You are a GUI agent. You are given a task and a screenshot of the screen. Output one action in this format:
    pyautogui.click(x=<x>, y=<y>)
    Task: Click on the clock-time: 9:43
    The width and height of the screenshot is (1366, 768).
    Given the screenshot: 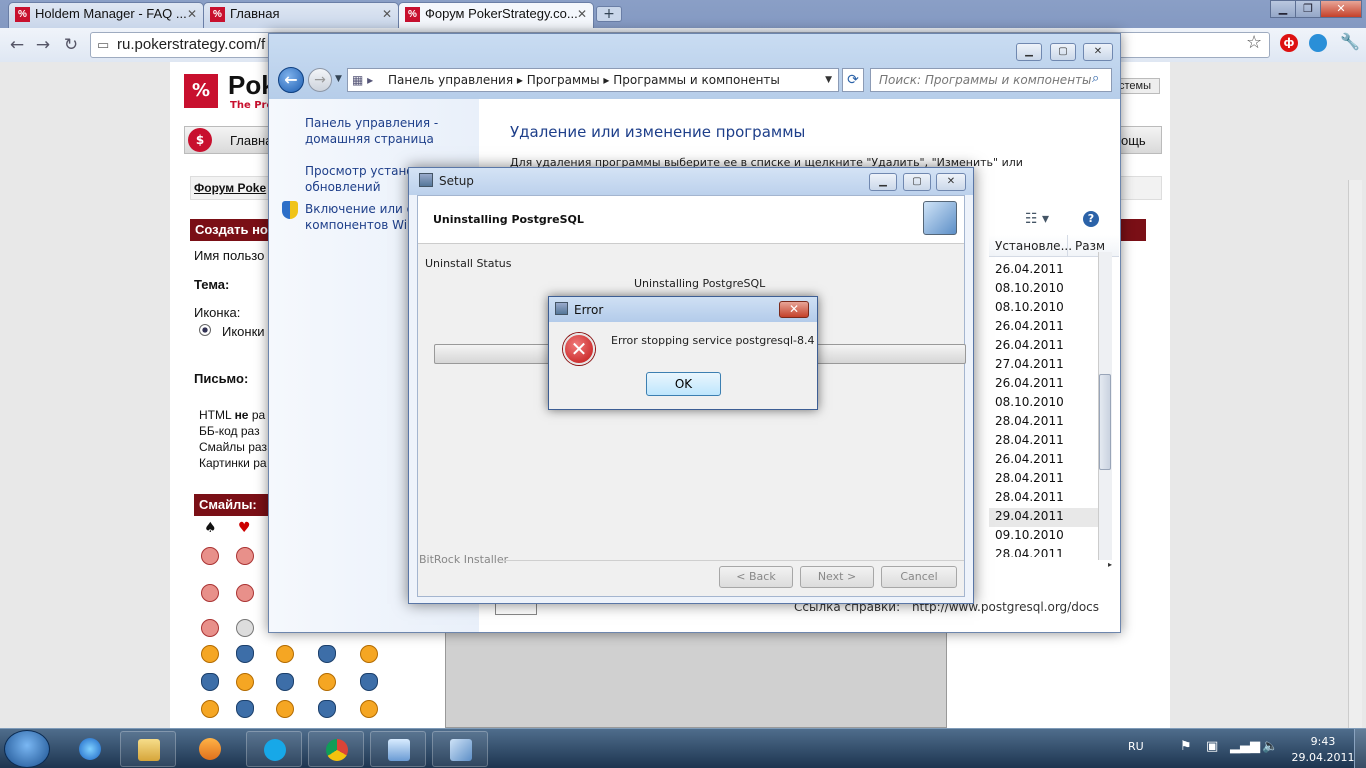 What is the action you would take?
    pyautogui.click(x=1323, y=741)
    